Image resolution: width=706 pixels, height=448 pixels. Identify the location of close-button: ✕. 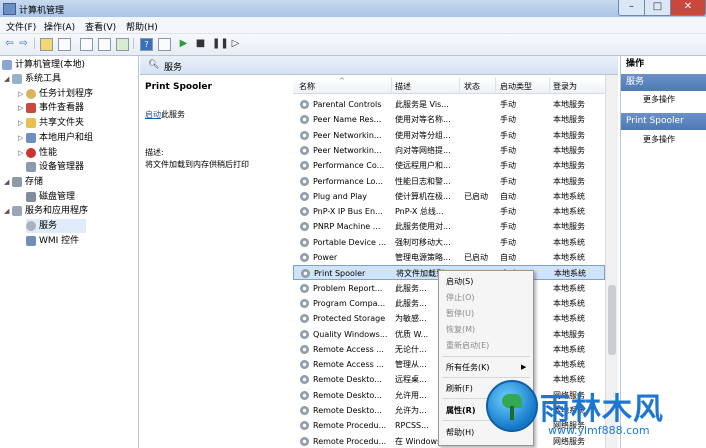
(688, 8).